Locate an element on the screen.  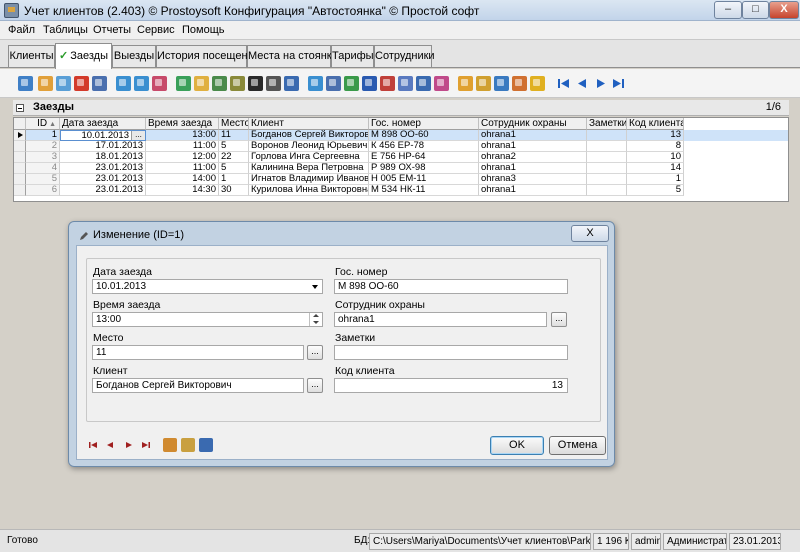
code-field: 13 is located at coordinates (451, 385).